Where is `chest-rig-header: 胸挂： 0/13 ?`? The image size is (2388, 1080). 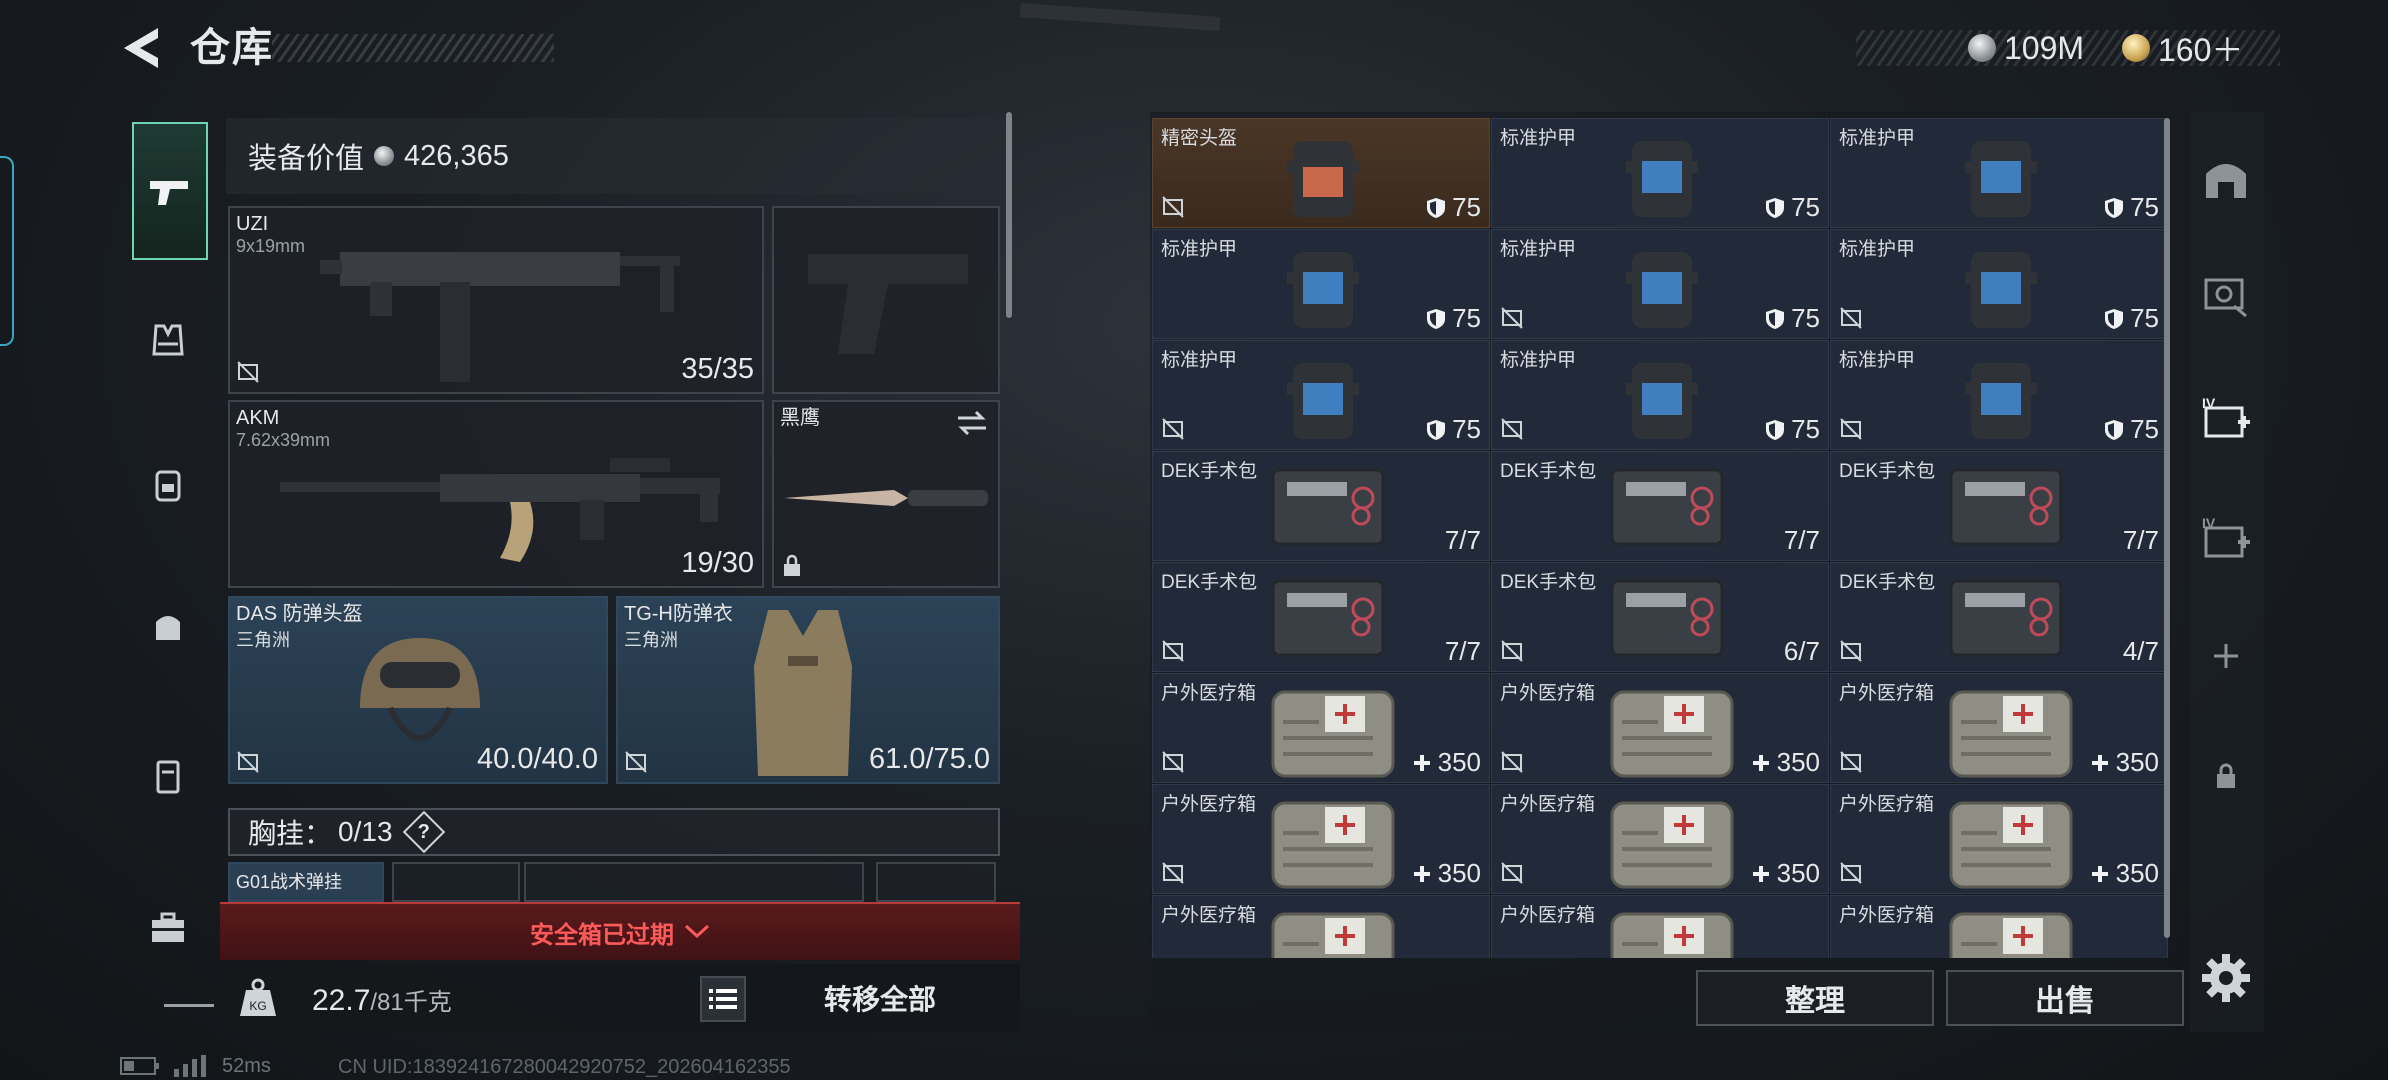
chest-rig-header: 胸挂： 0/13 ? is located at coordinates (614, 832).